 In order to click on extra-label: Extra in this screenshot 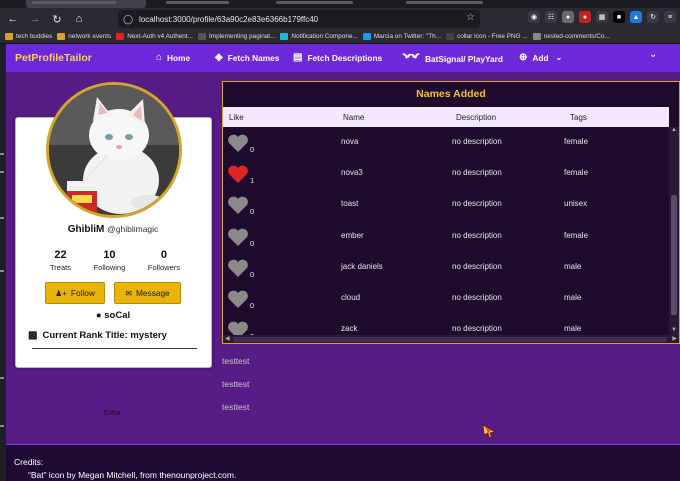, I will do `click(112, 413)`.